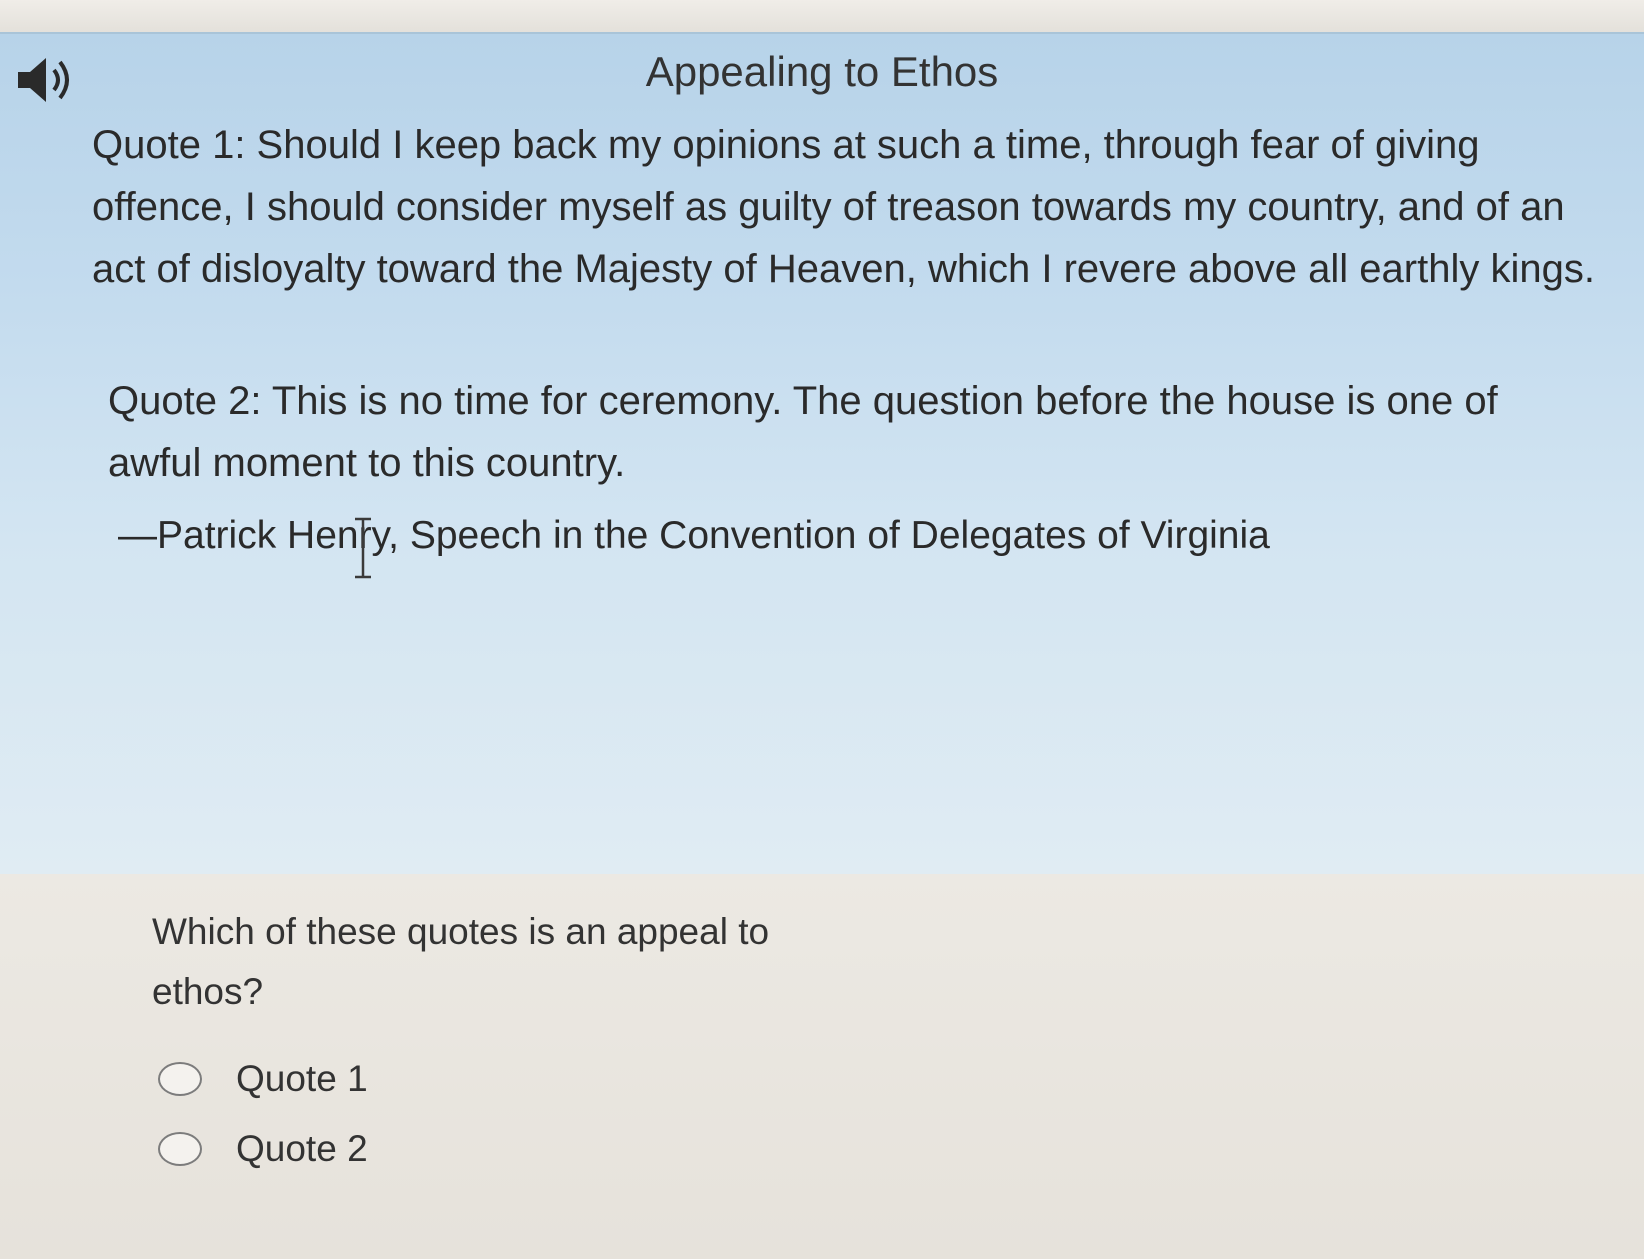 The width and height of the screenshot is (1644, 1259). I want to click on page-title: Appealing to Ethos, so click(822, 71).